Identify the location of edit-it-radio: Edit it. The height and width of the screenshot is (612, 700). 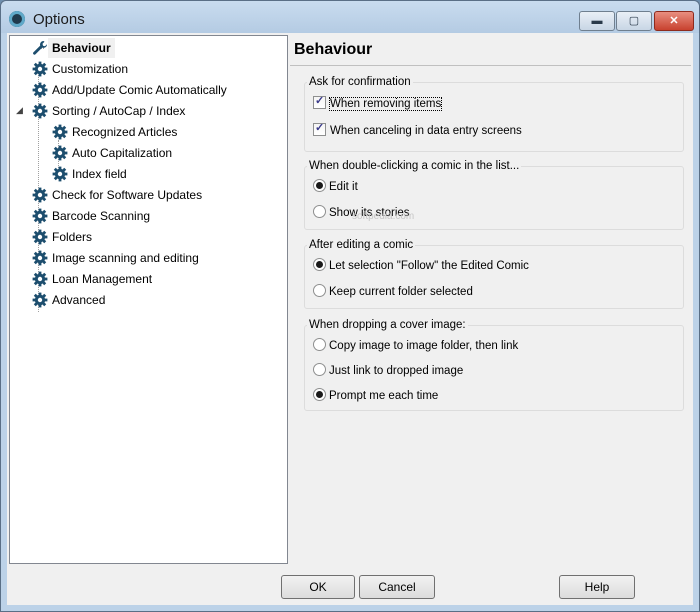
(335, 187).